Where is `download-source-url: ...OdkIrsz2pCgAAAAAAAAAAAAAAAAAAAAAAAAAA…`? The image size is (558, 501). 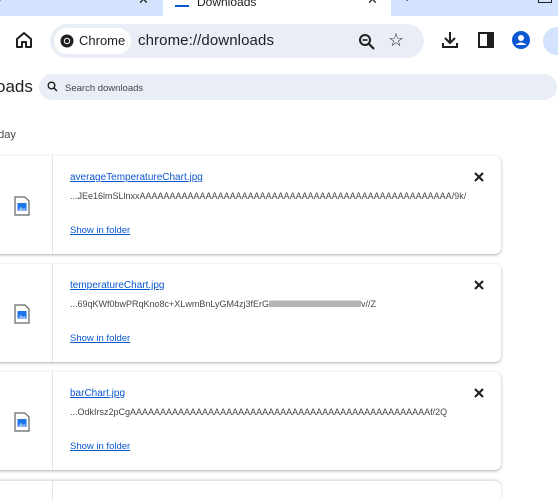
download-source-url: ...OdkIrsz2pCgAAAAAAAAAAAAAAAAAAAAAAAAAA… is located at coordinates (259, 412).